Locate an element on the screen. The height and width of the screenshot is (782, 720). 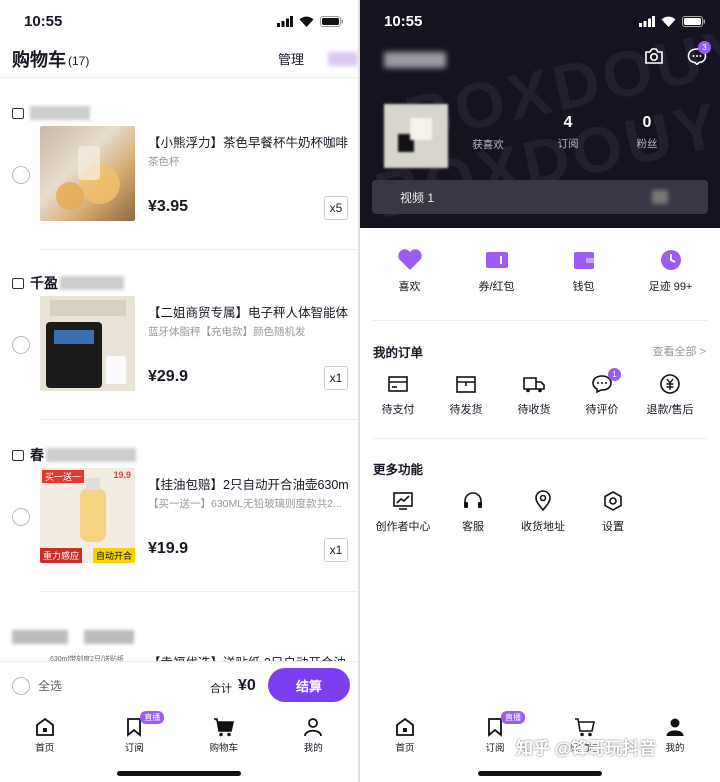
tab-me: 我的 is located at coordinates (314, 736).